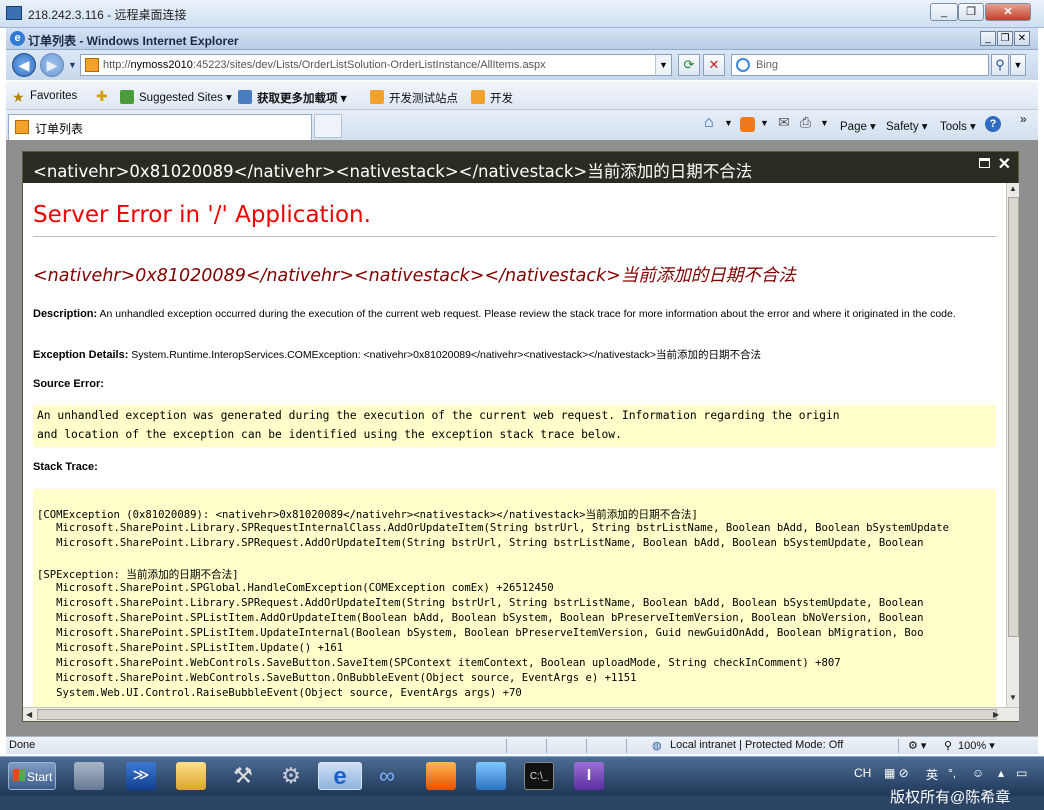 This screenshot has width=1044, height=810. Describe the element at coordinates (932, 774) in the screenshot. I see `ime-mode: 英` at that location.